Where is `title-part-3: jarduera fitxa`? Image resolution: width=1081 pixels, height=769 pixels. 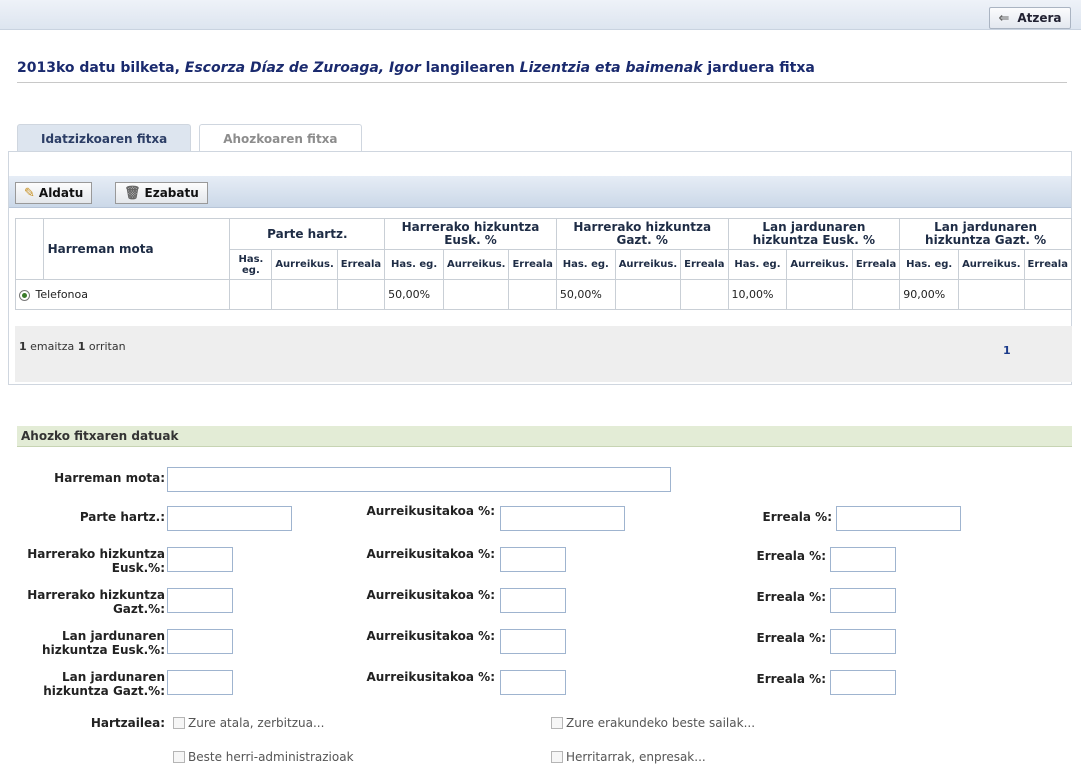
title-part-3: jarduera fitxa is located at coordinates (758, 68).